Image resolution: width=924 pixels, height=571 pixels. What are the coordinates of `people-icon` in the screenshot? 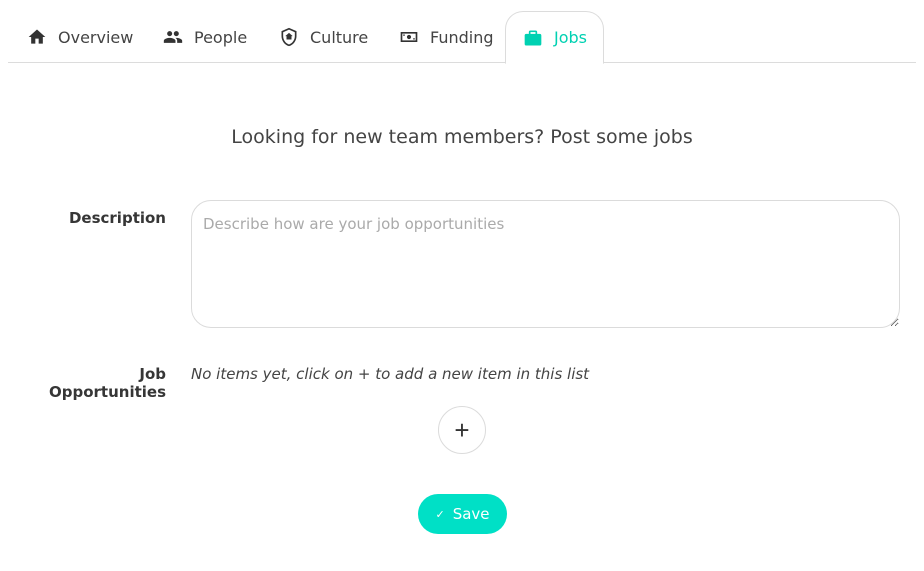 It's located at (173, 37).